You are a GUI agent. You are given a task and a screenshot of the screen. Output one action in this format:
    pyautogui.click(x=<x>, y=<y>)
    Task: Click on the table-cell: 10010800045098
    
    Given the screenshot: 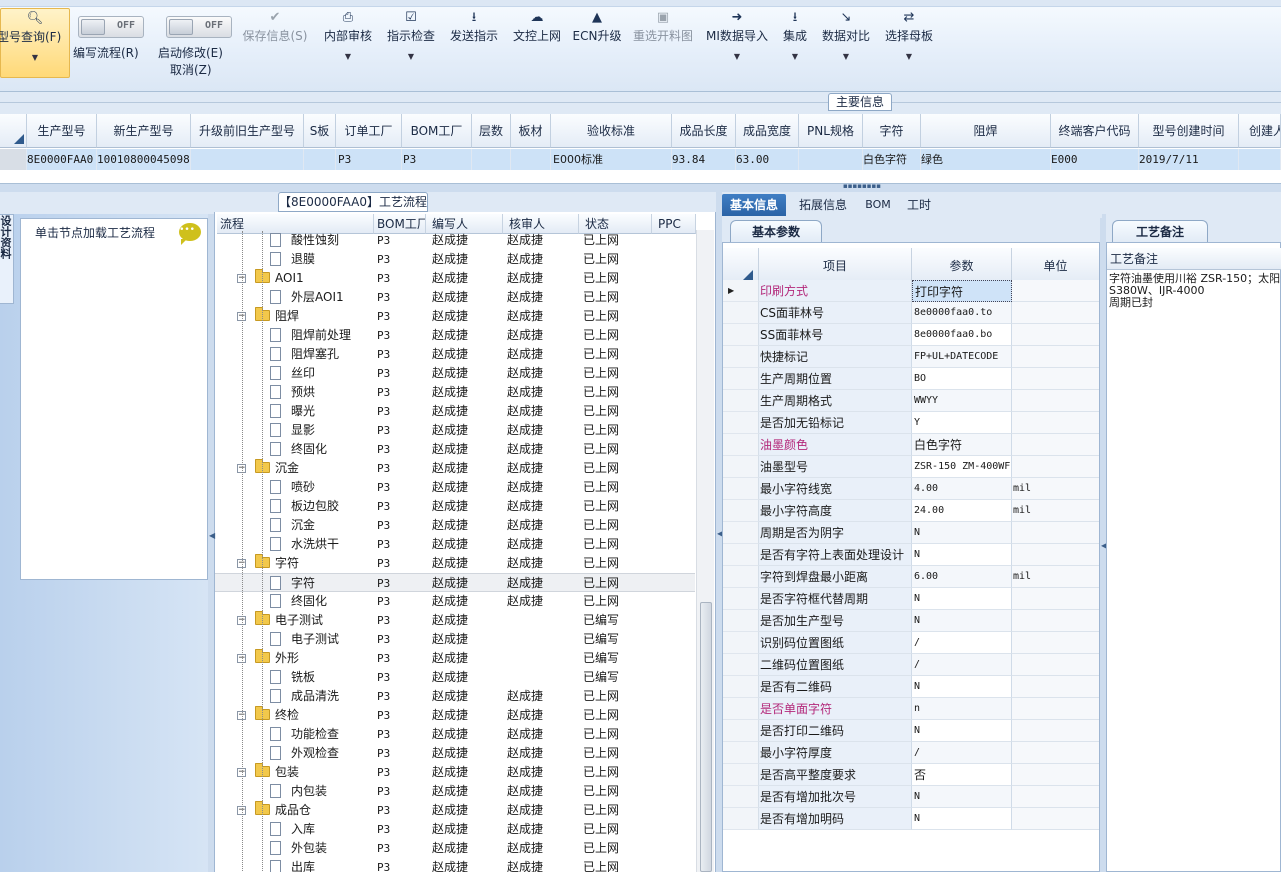 What is the action you would take?
    pyautogui.click(x=144, y=159)
    